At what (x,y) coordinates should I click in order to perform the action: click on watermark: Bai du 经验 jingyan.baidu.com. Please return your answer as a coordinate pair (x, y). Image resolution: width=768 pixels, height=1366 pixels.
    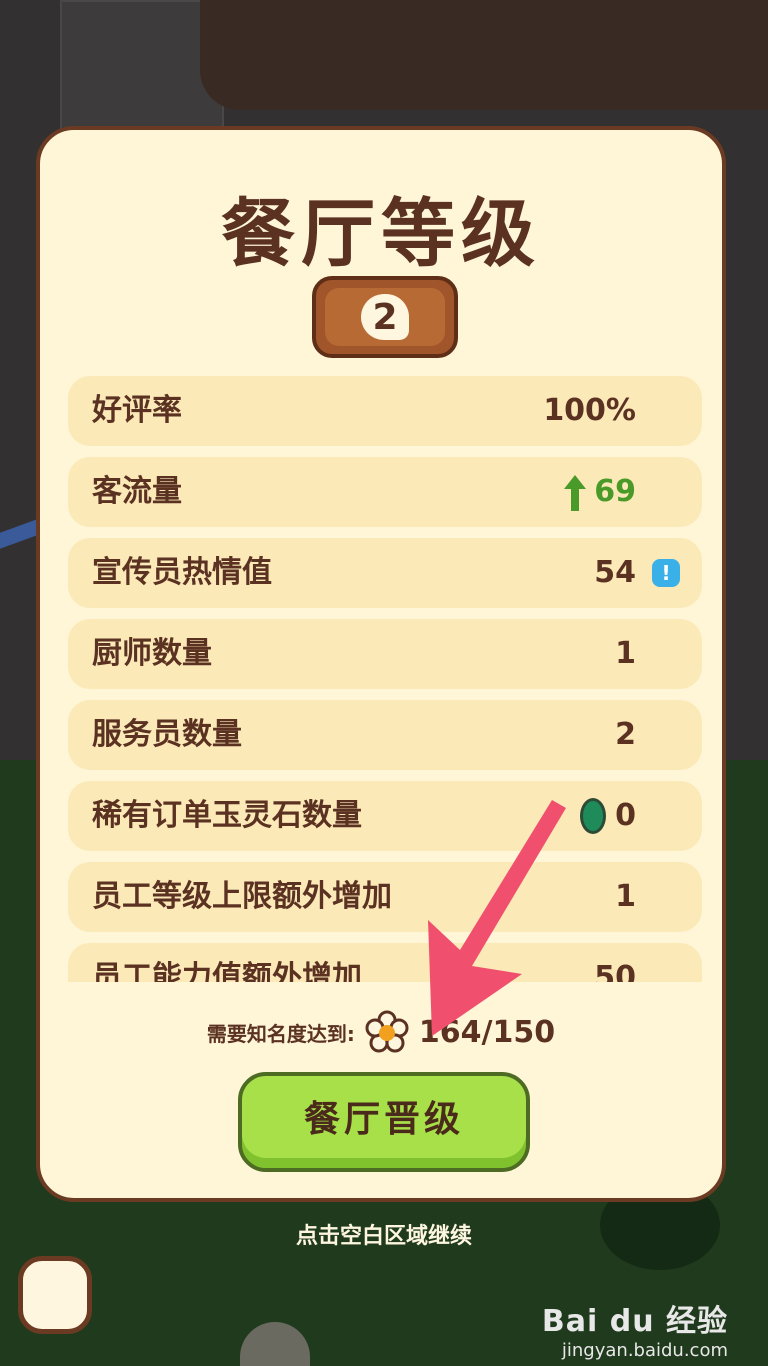
    Looking at the image, I should click on (635, 1328).